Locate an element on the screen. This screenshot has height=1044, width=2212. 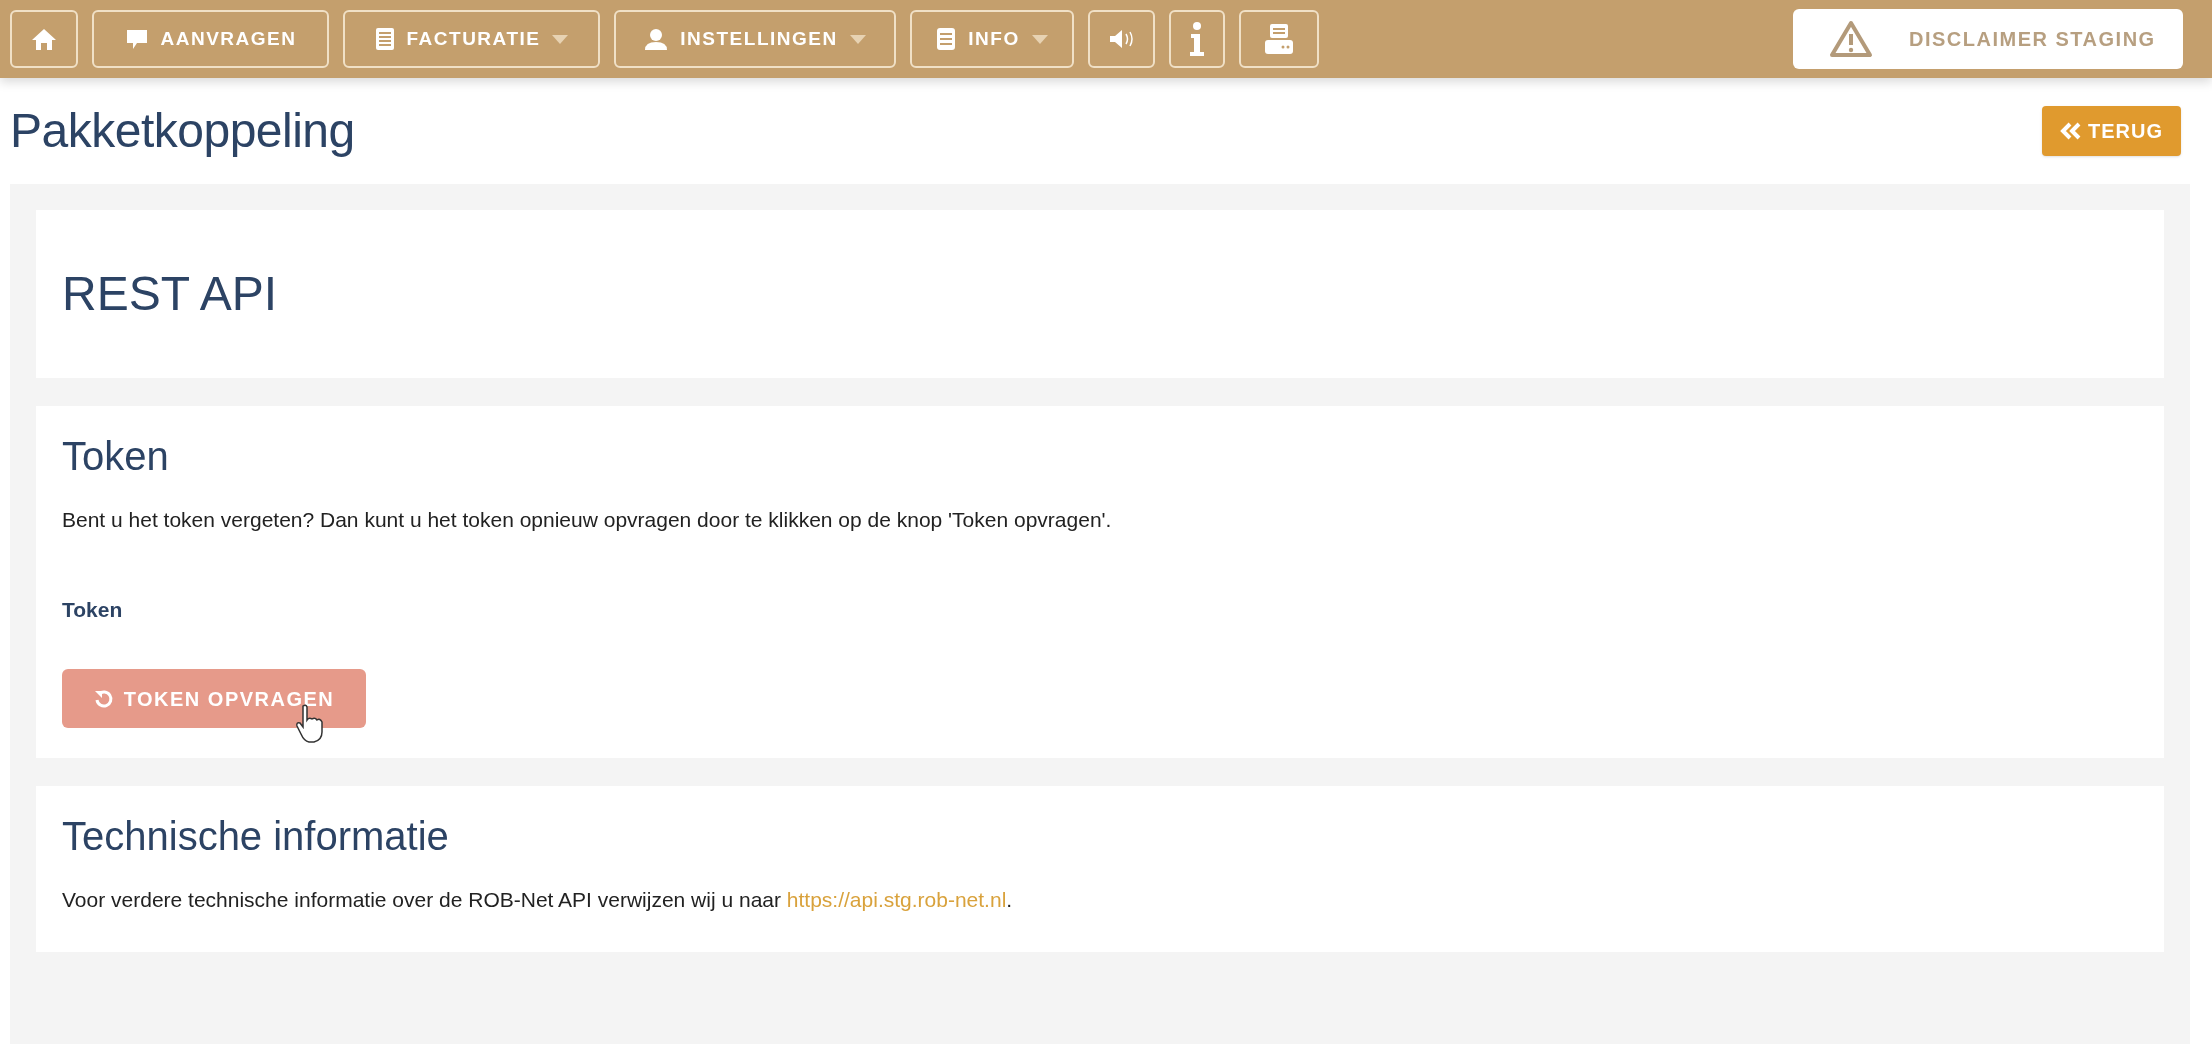
description-text: Bent u het token vergeten? Dan kunt u het token opnieuw opvragen door te klikken op de knop 'Token opvragen'. is located at coordinates (587, 520).